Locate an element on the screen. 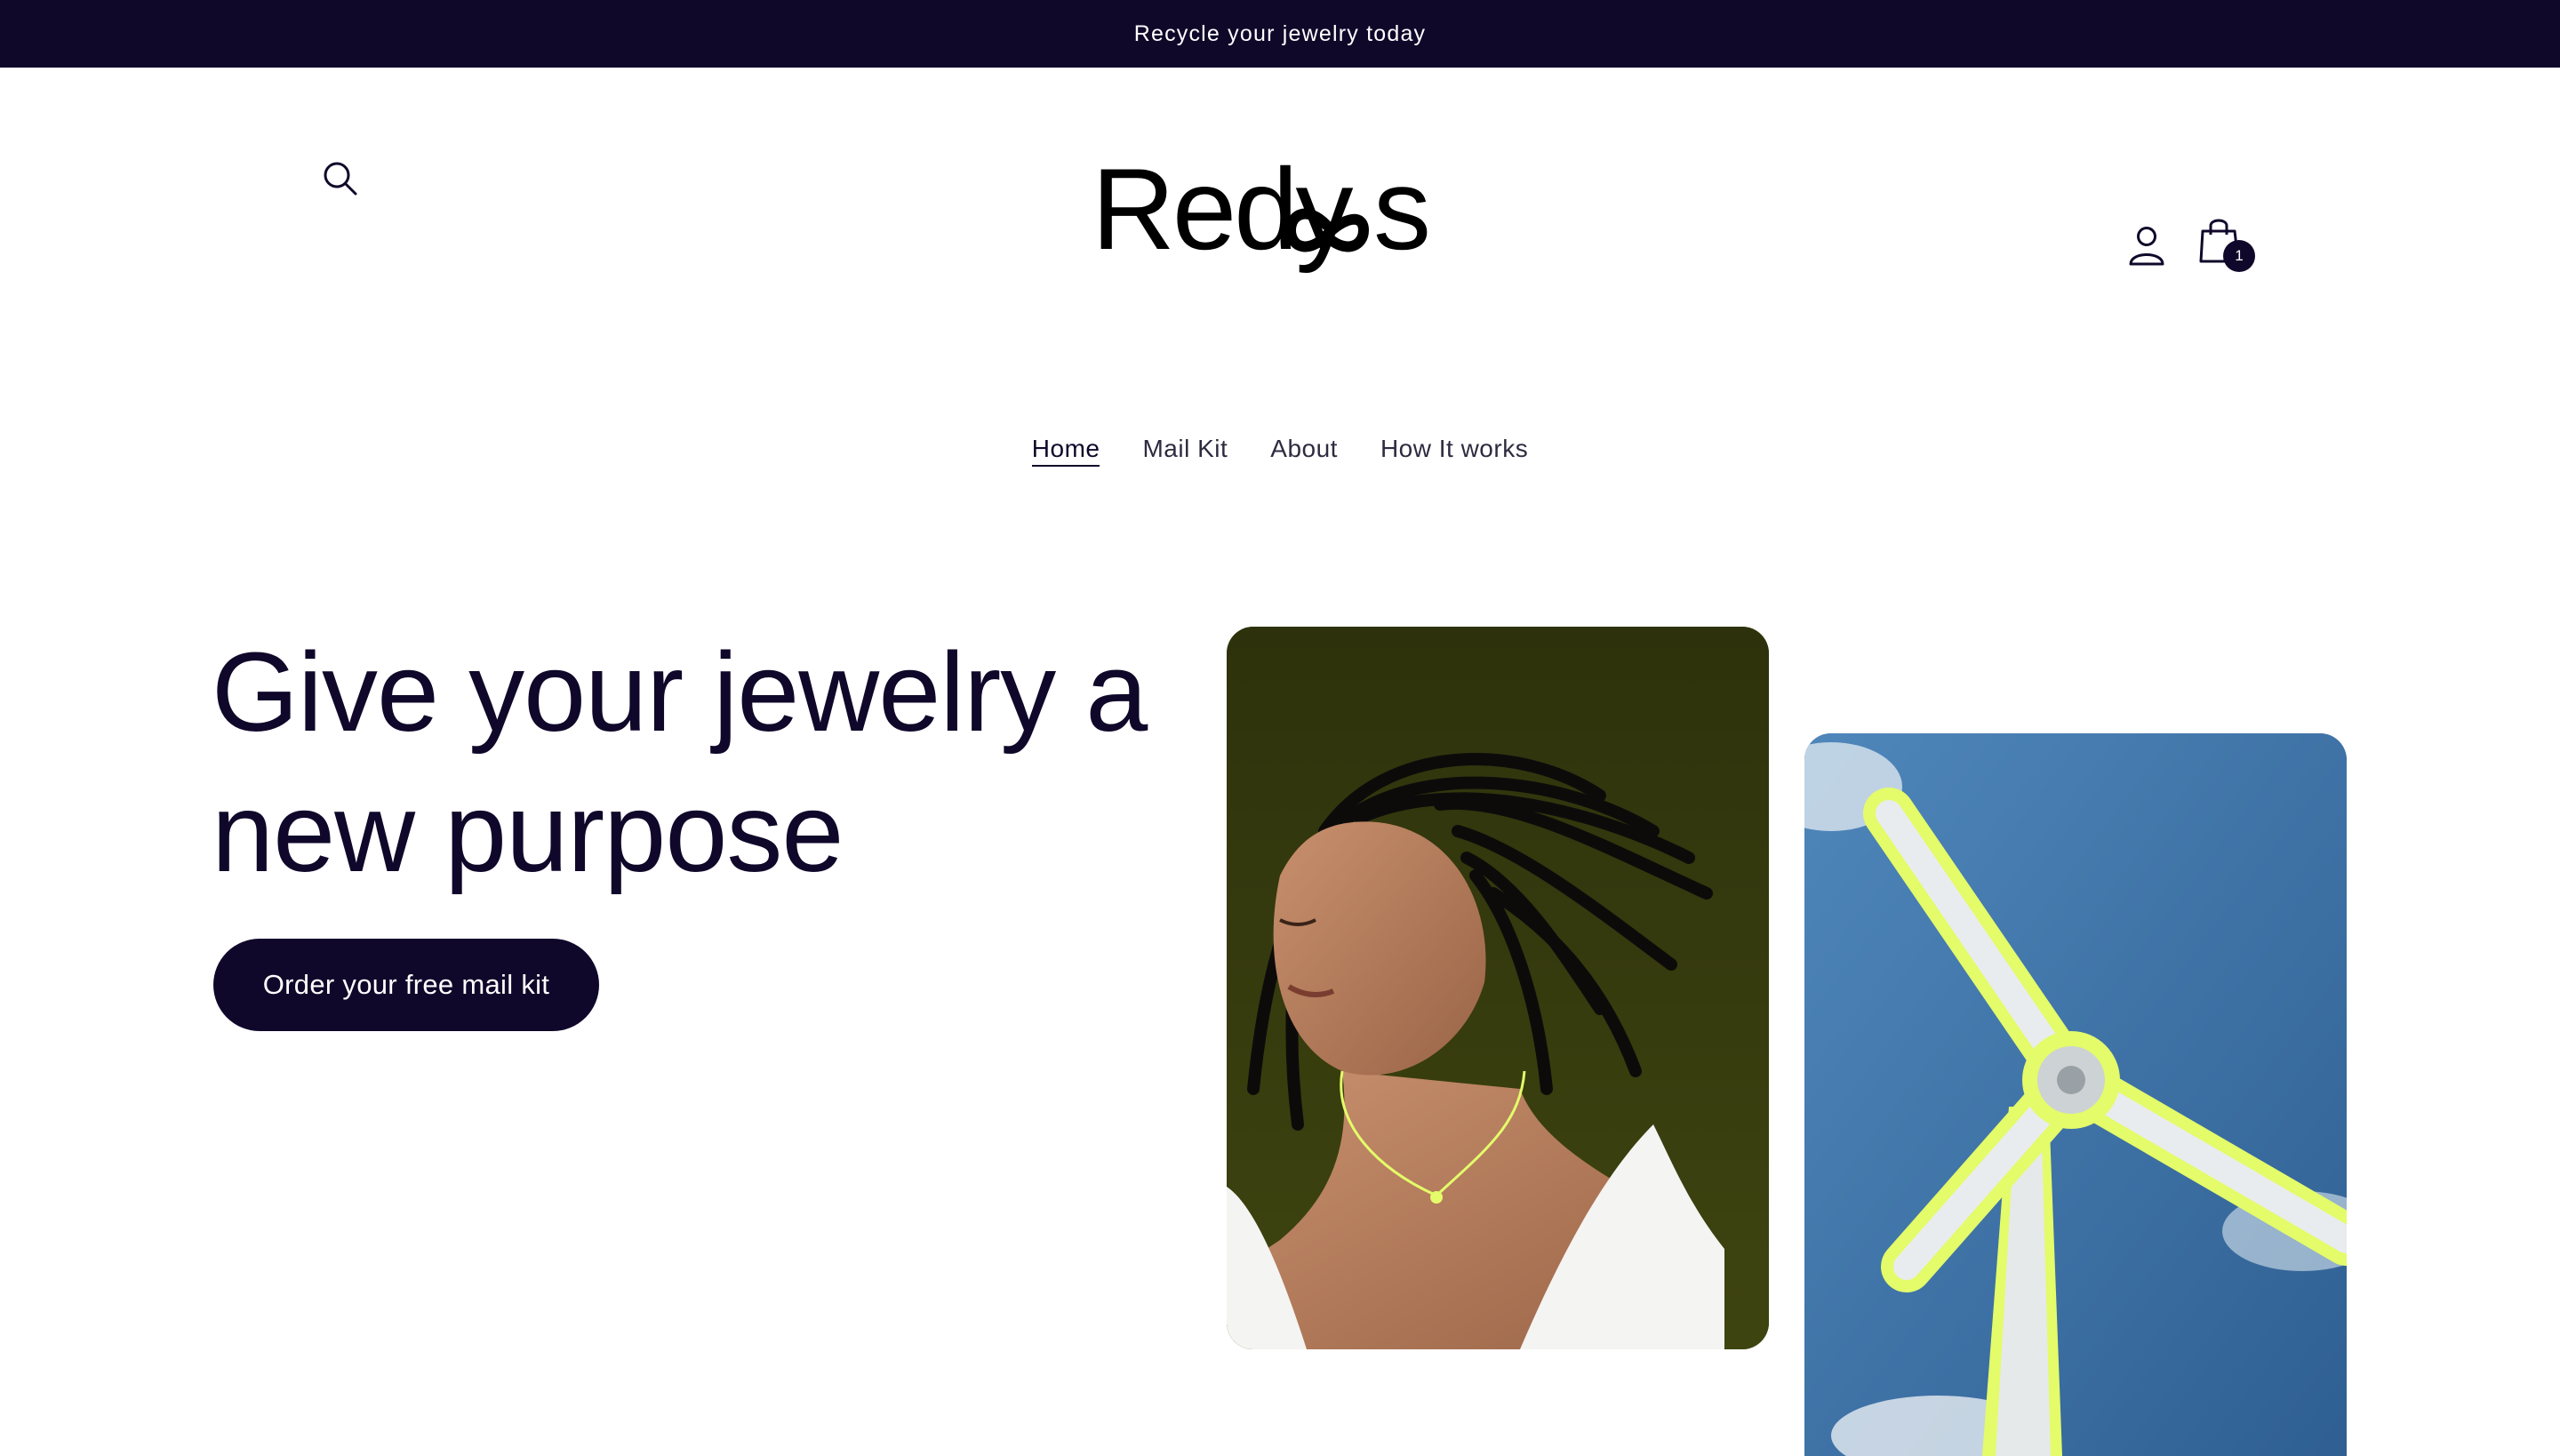  hero-image-woman is located at coordinates (1498, 988).